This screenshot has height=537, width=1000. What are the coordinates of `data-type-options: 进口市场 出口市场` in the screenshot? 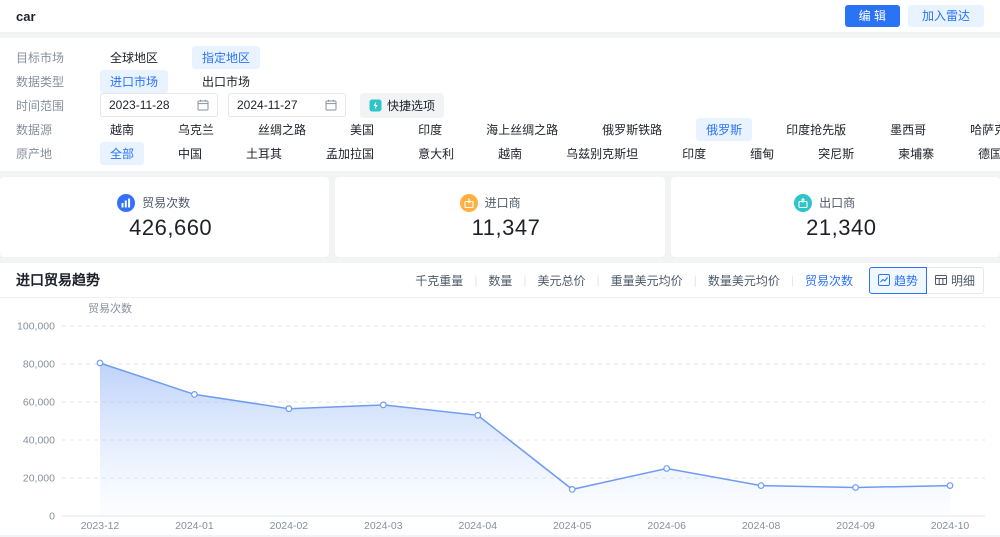 It's located at (180, 81).